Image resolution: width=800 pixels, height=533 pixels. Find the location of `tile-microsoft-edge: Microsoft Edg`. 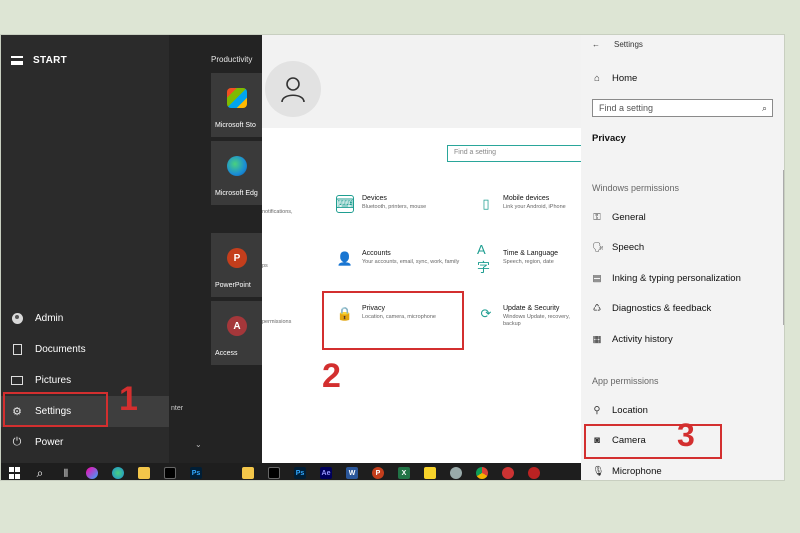

tile-microsoft-edge: Microsoft Edg is located at coordinates (237, 173).